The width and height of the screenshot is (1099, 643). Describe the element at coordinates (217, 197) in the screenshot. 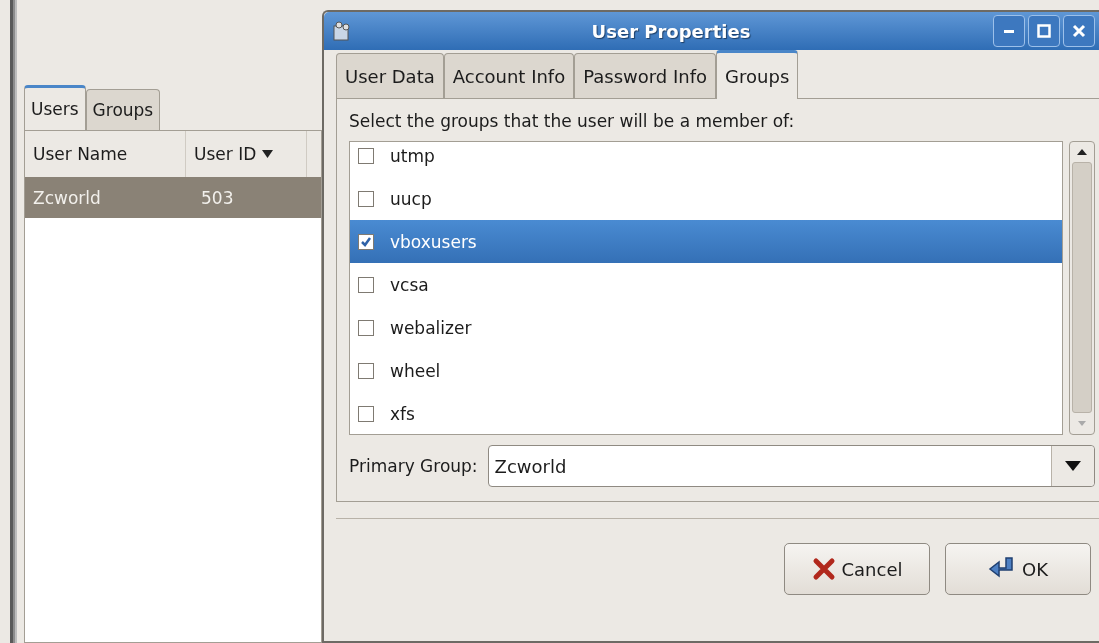

I see `table-cell-text: 503` at that location.